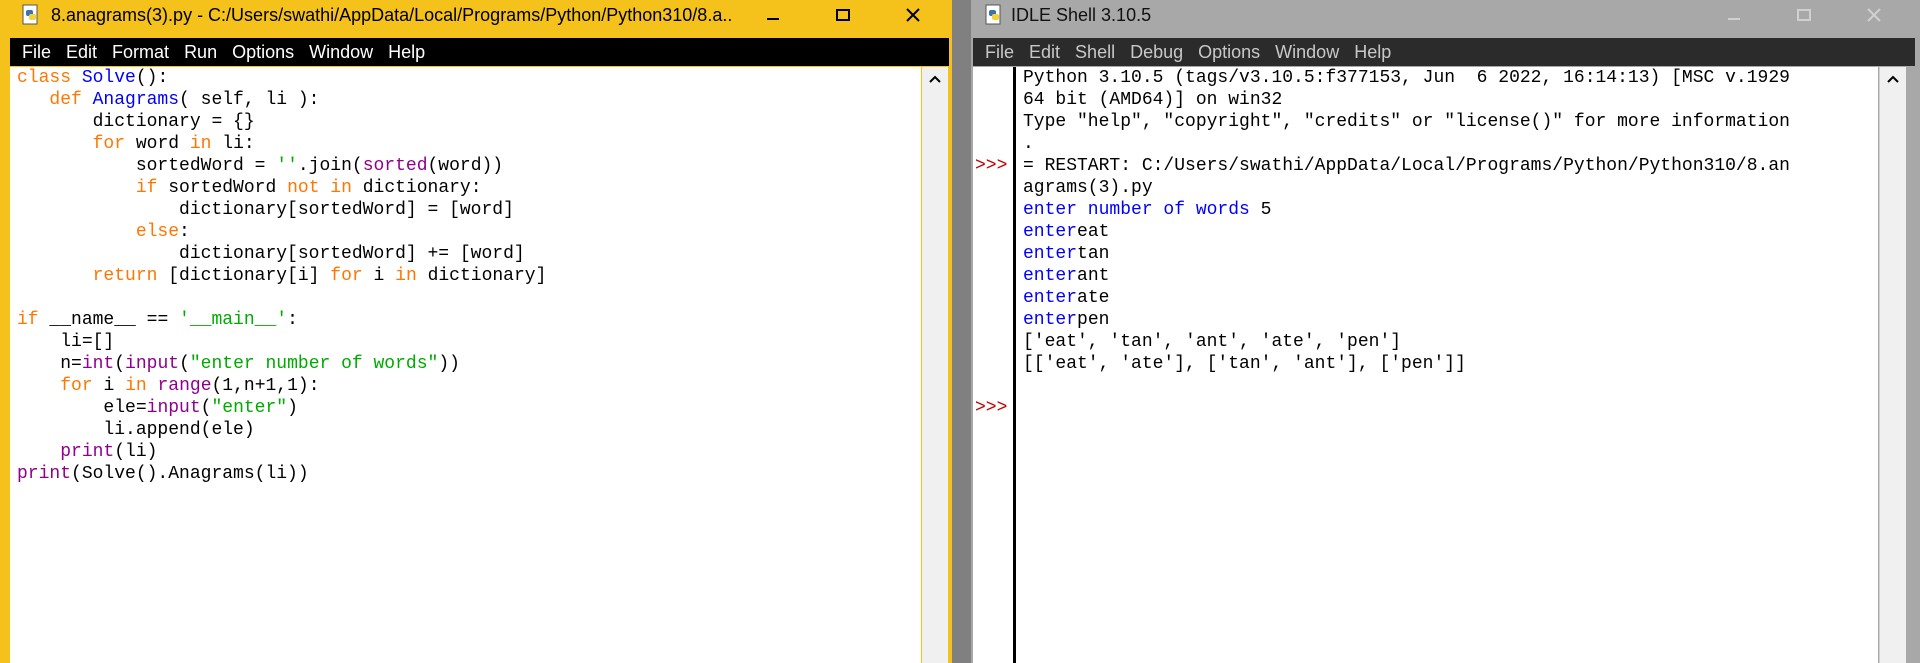 This screenshot has width=1920, height=663. Describe the element at coordinates (994, 15) in the screenshot. I see `python-shell-icon` at that location.